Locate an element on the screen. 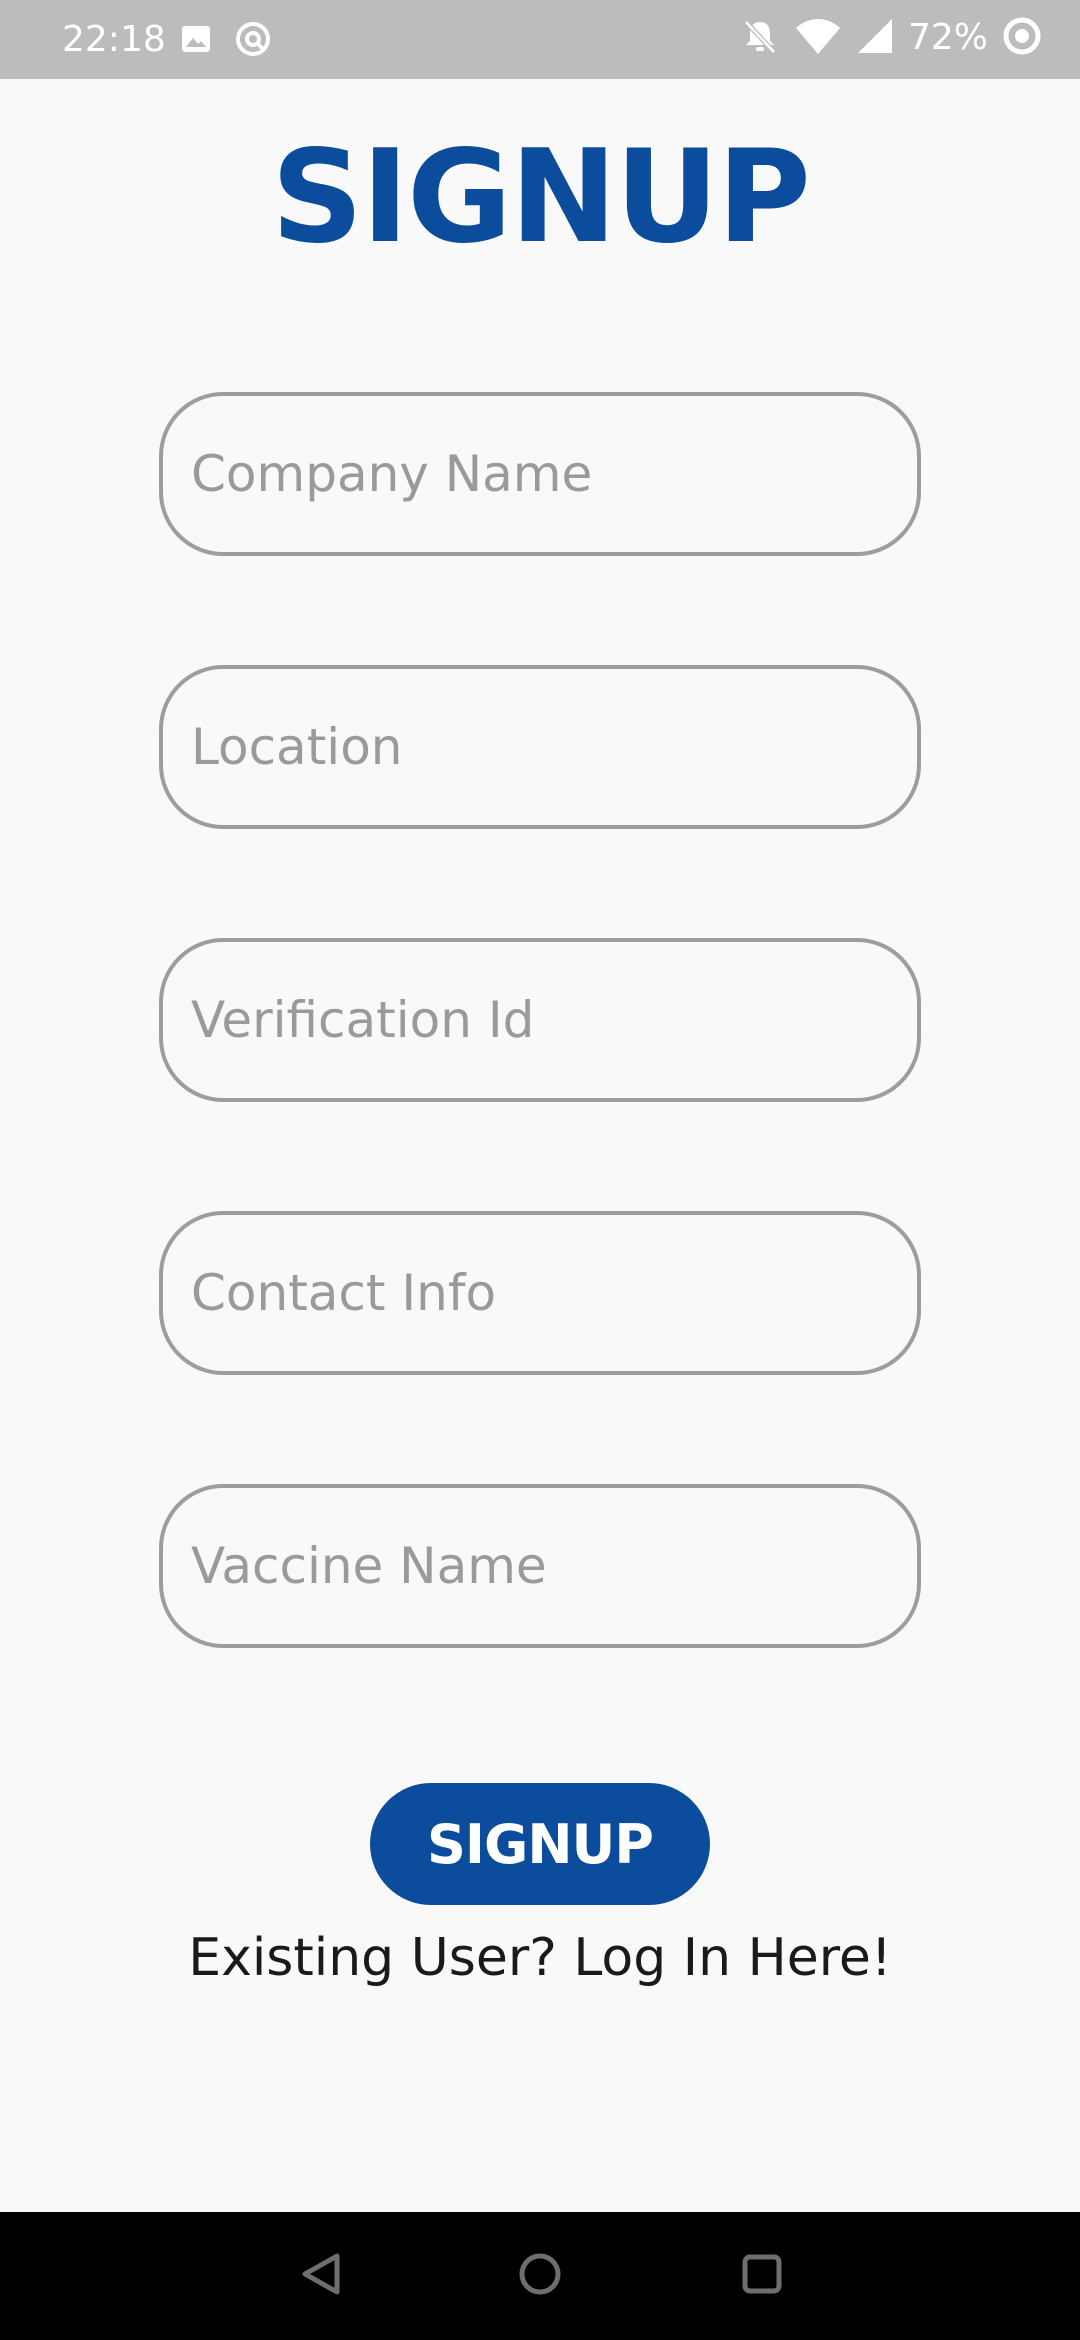  signup-button: SIGNUP is located at coordinates (540, 1844).